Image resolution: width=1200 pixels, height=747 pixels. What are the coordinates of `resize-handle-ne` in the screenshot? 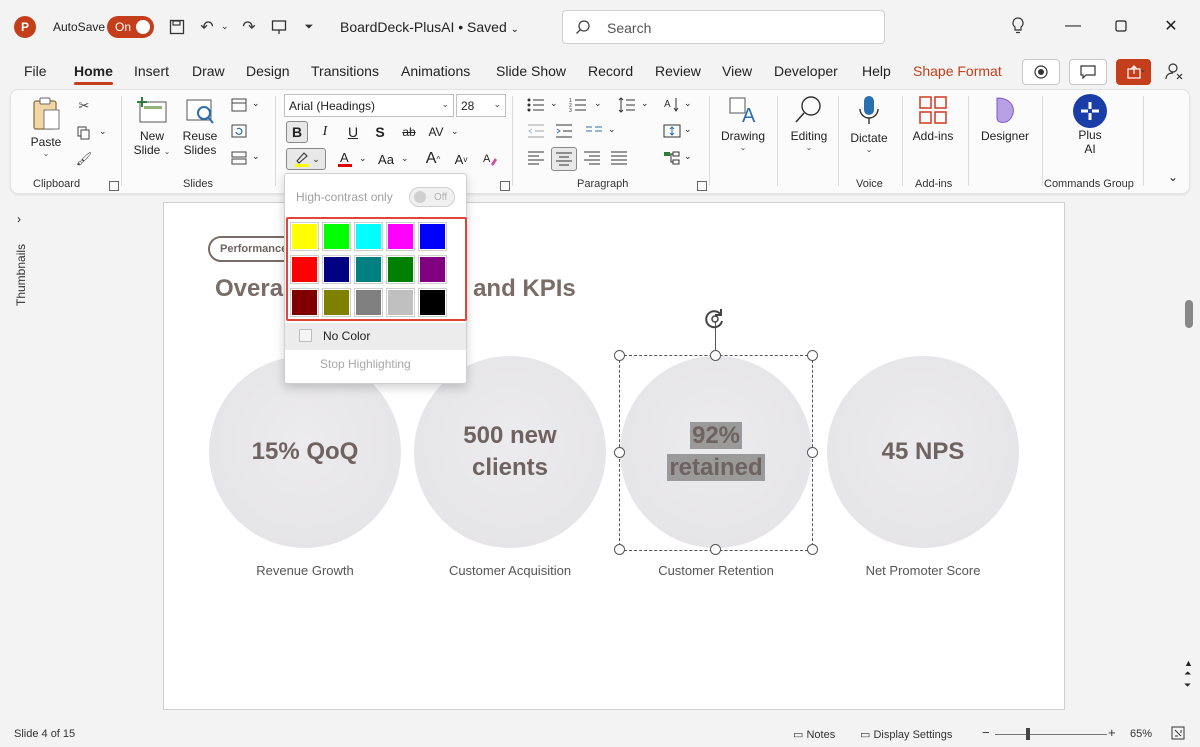 It's located at (812, 355).